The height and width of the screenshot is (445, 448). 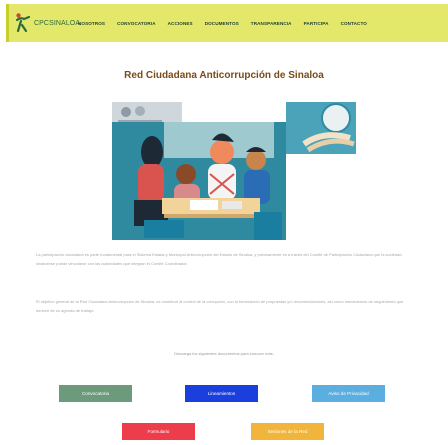 I want to click on nav-item-contacto: CONTACTO, so click(x=354, y=23).